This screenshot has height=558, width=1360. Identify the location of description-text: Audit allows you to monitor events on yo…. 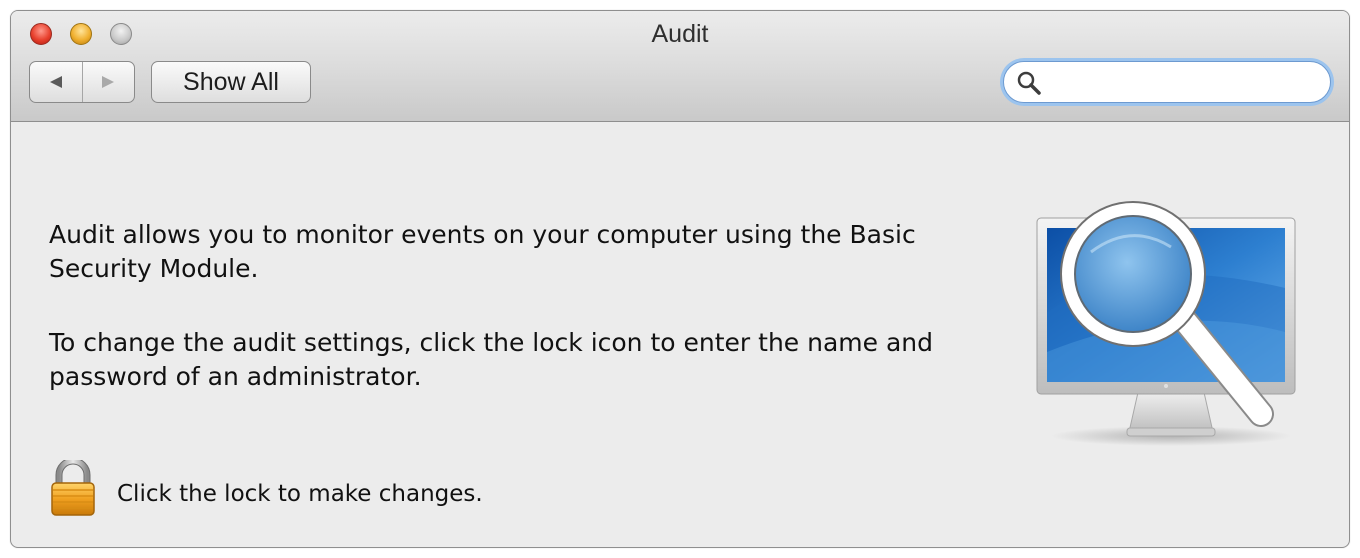
(482, 251).